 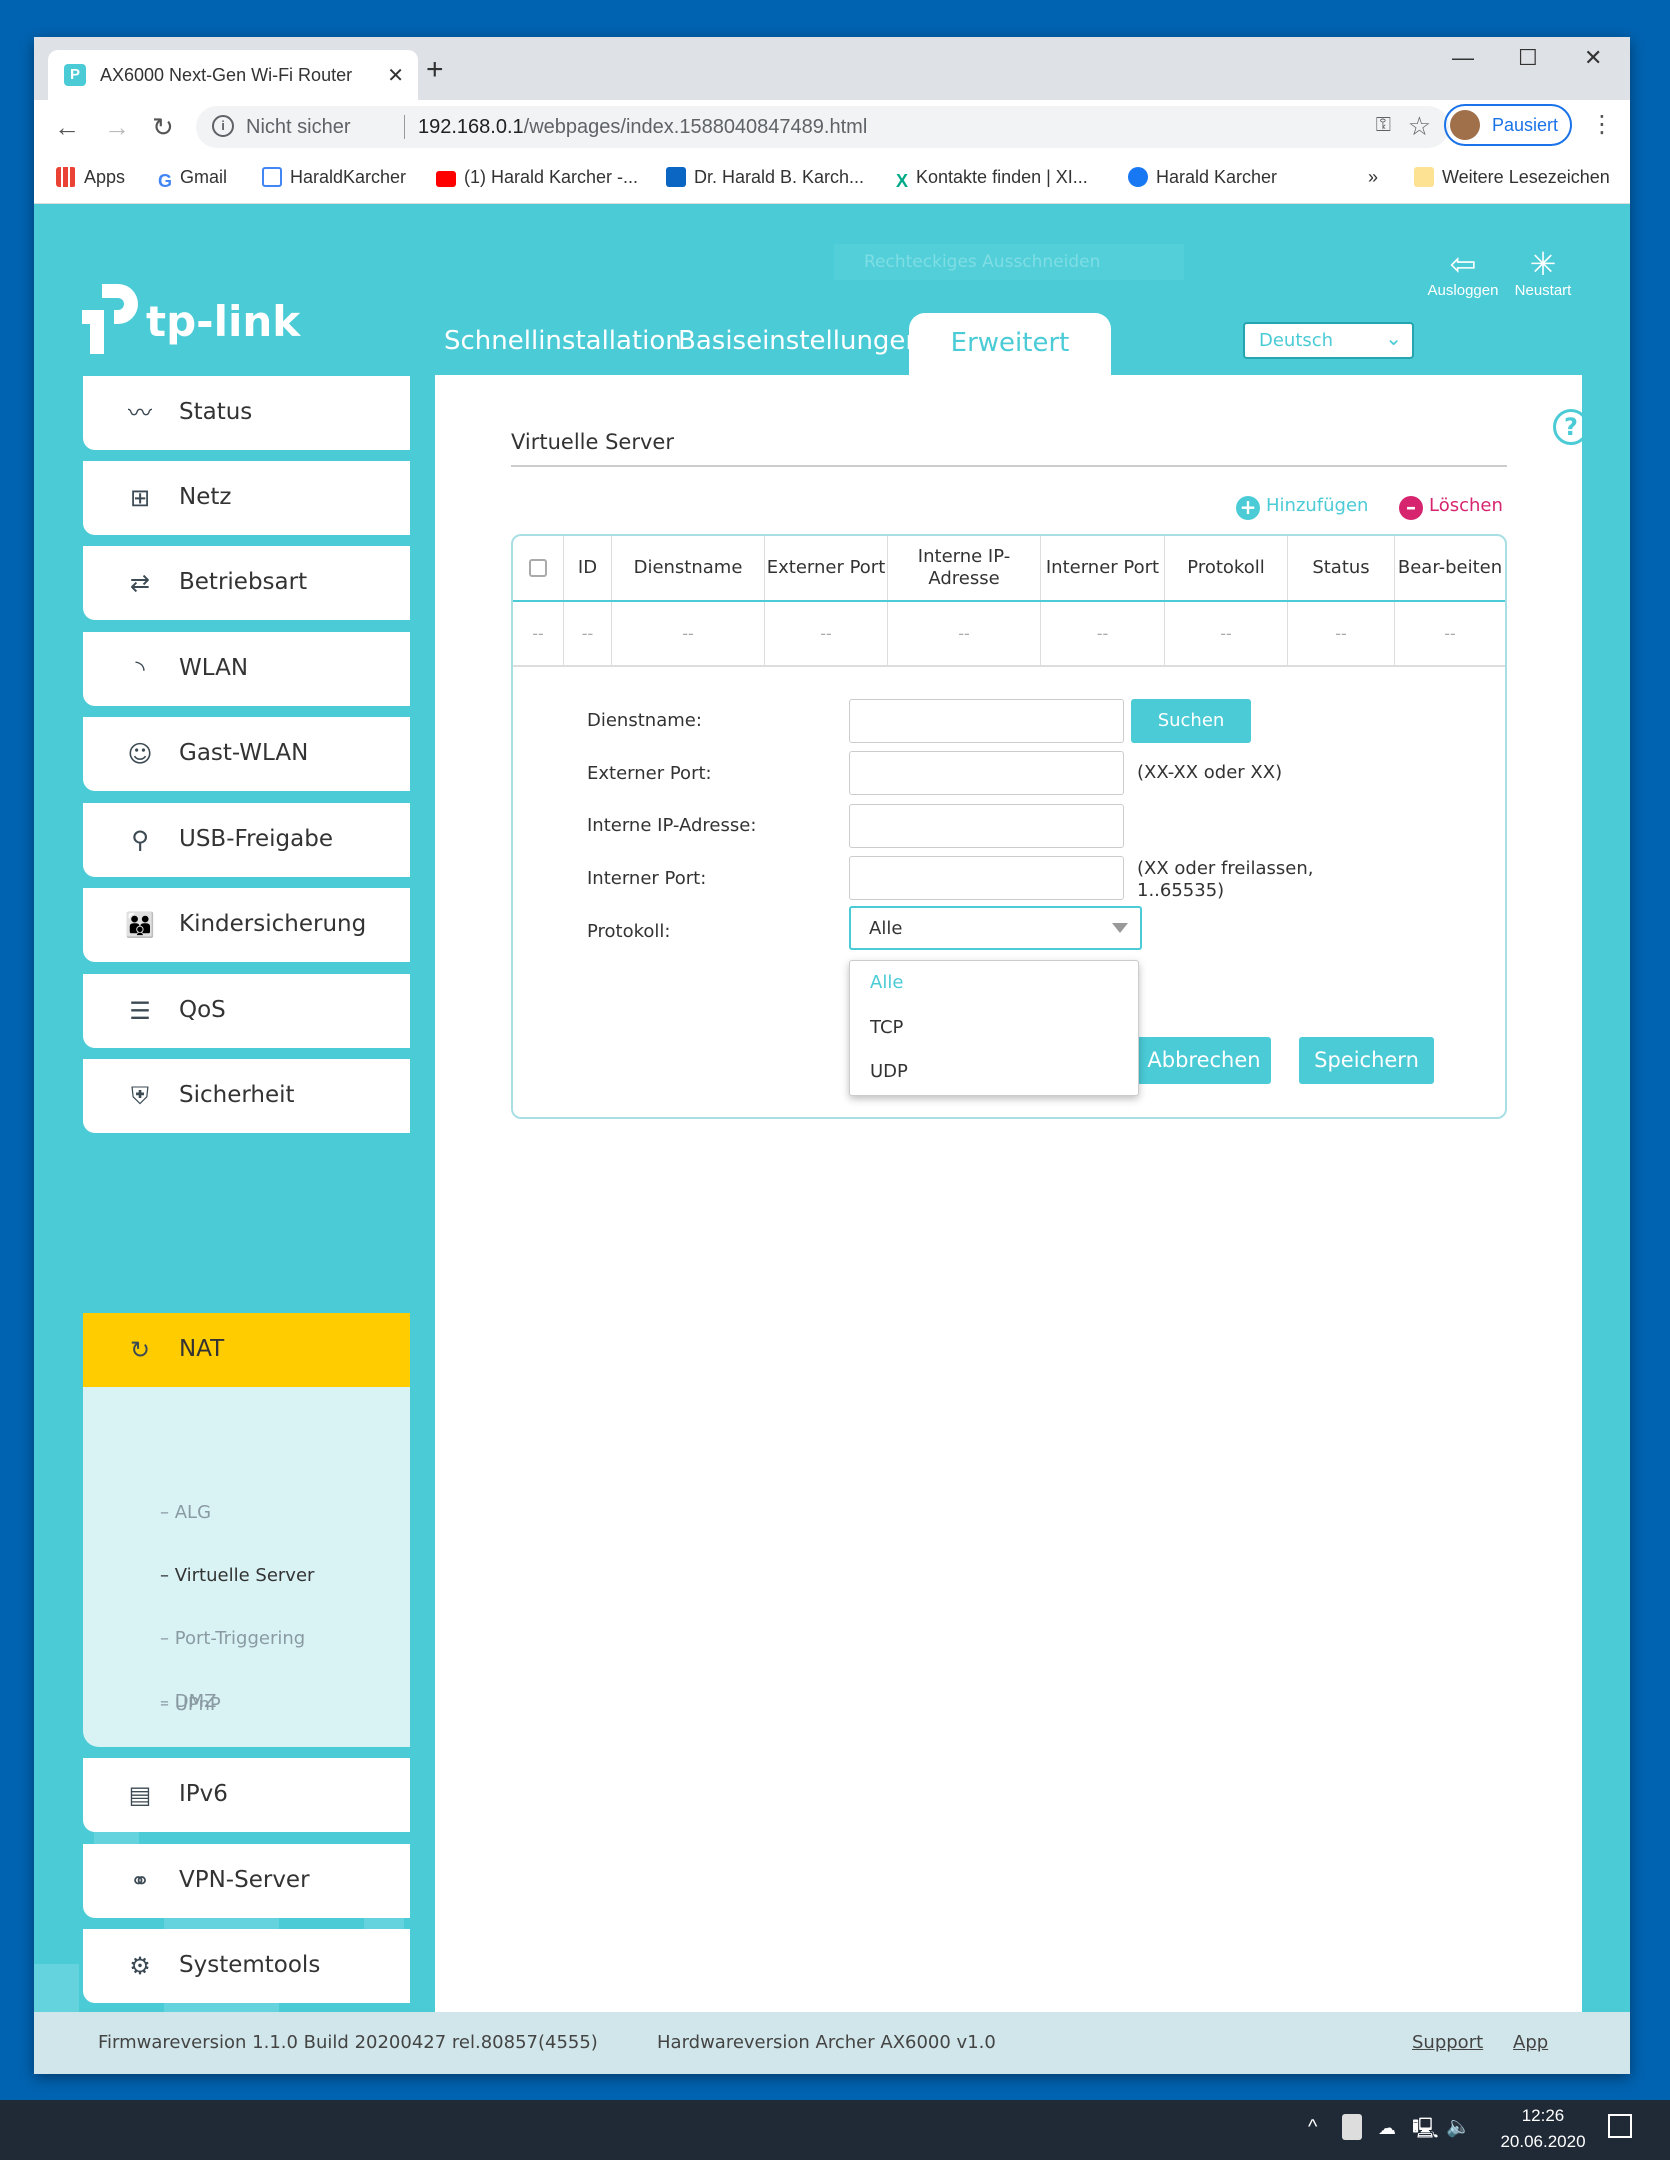 What do you see at coordinates (1204, 1060) in the screenshot?
I see `cancel-button: Abbrechen` at bounding box center [1204, 1060].